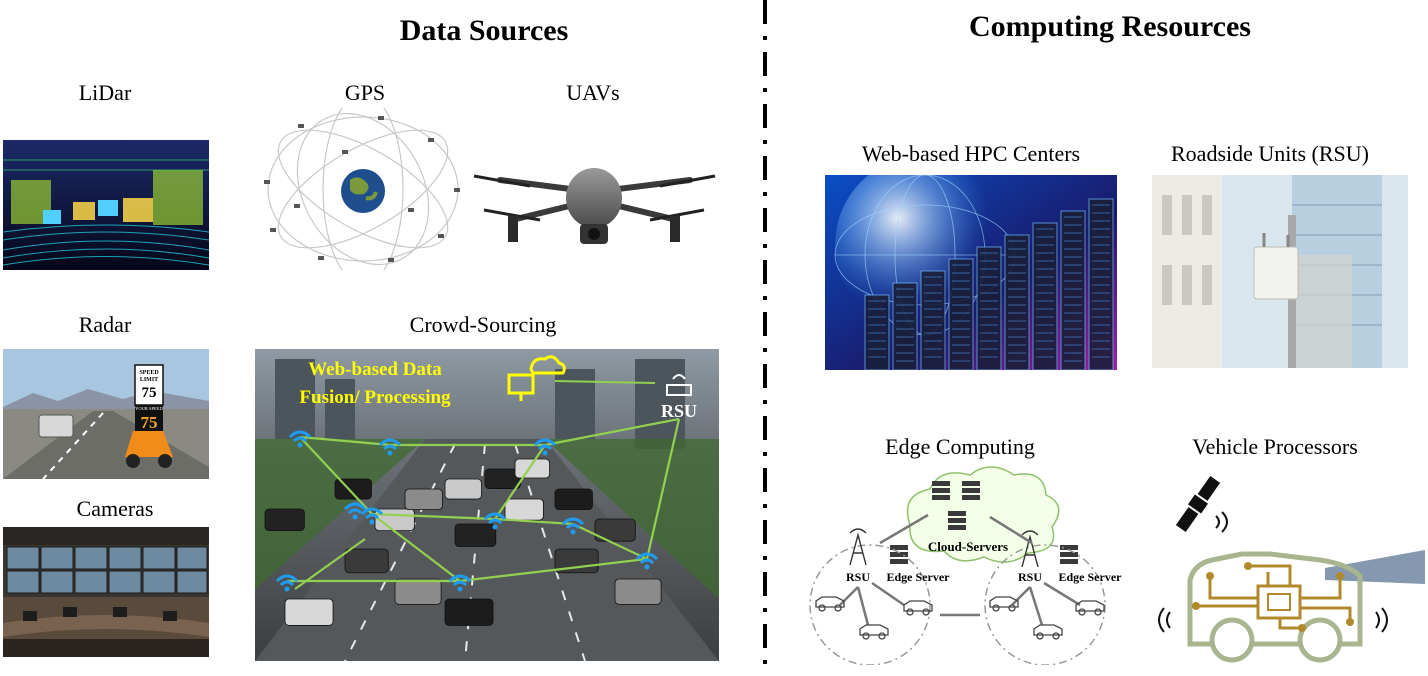 This screenshot has width=1428, height=676. Describe the element at coordinates (1287, 566) in the screenshot. I see `vehicle-processor-illustration` at that location.